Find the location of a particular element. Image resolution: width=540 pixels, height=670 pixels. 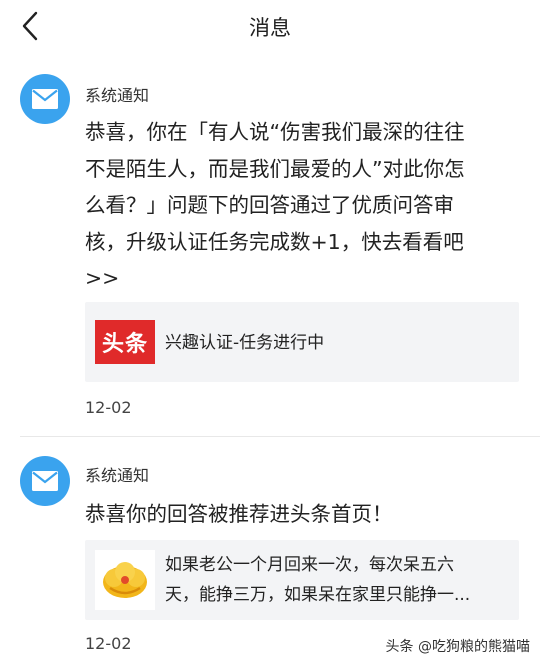

message-text-line: 不是陌生人，而是我们最爱的人”对此你怎 is located at coordinates (275, 168).